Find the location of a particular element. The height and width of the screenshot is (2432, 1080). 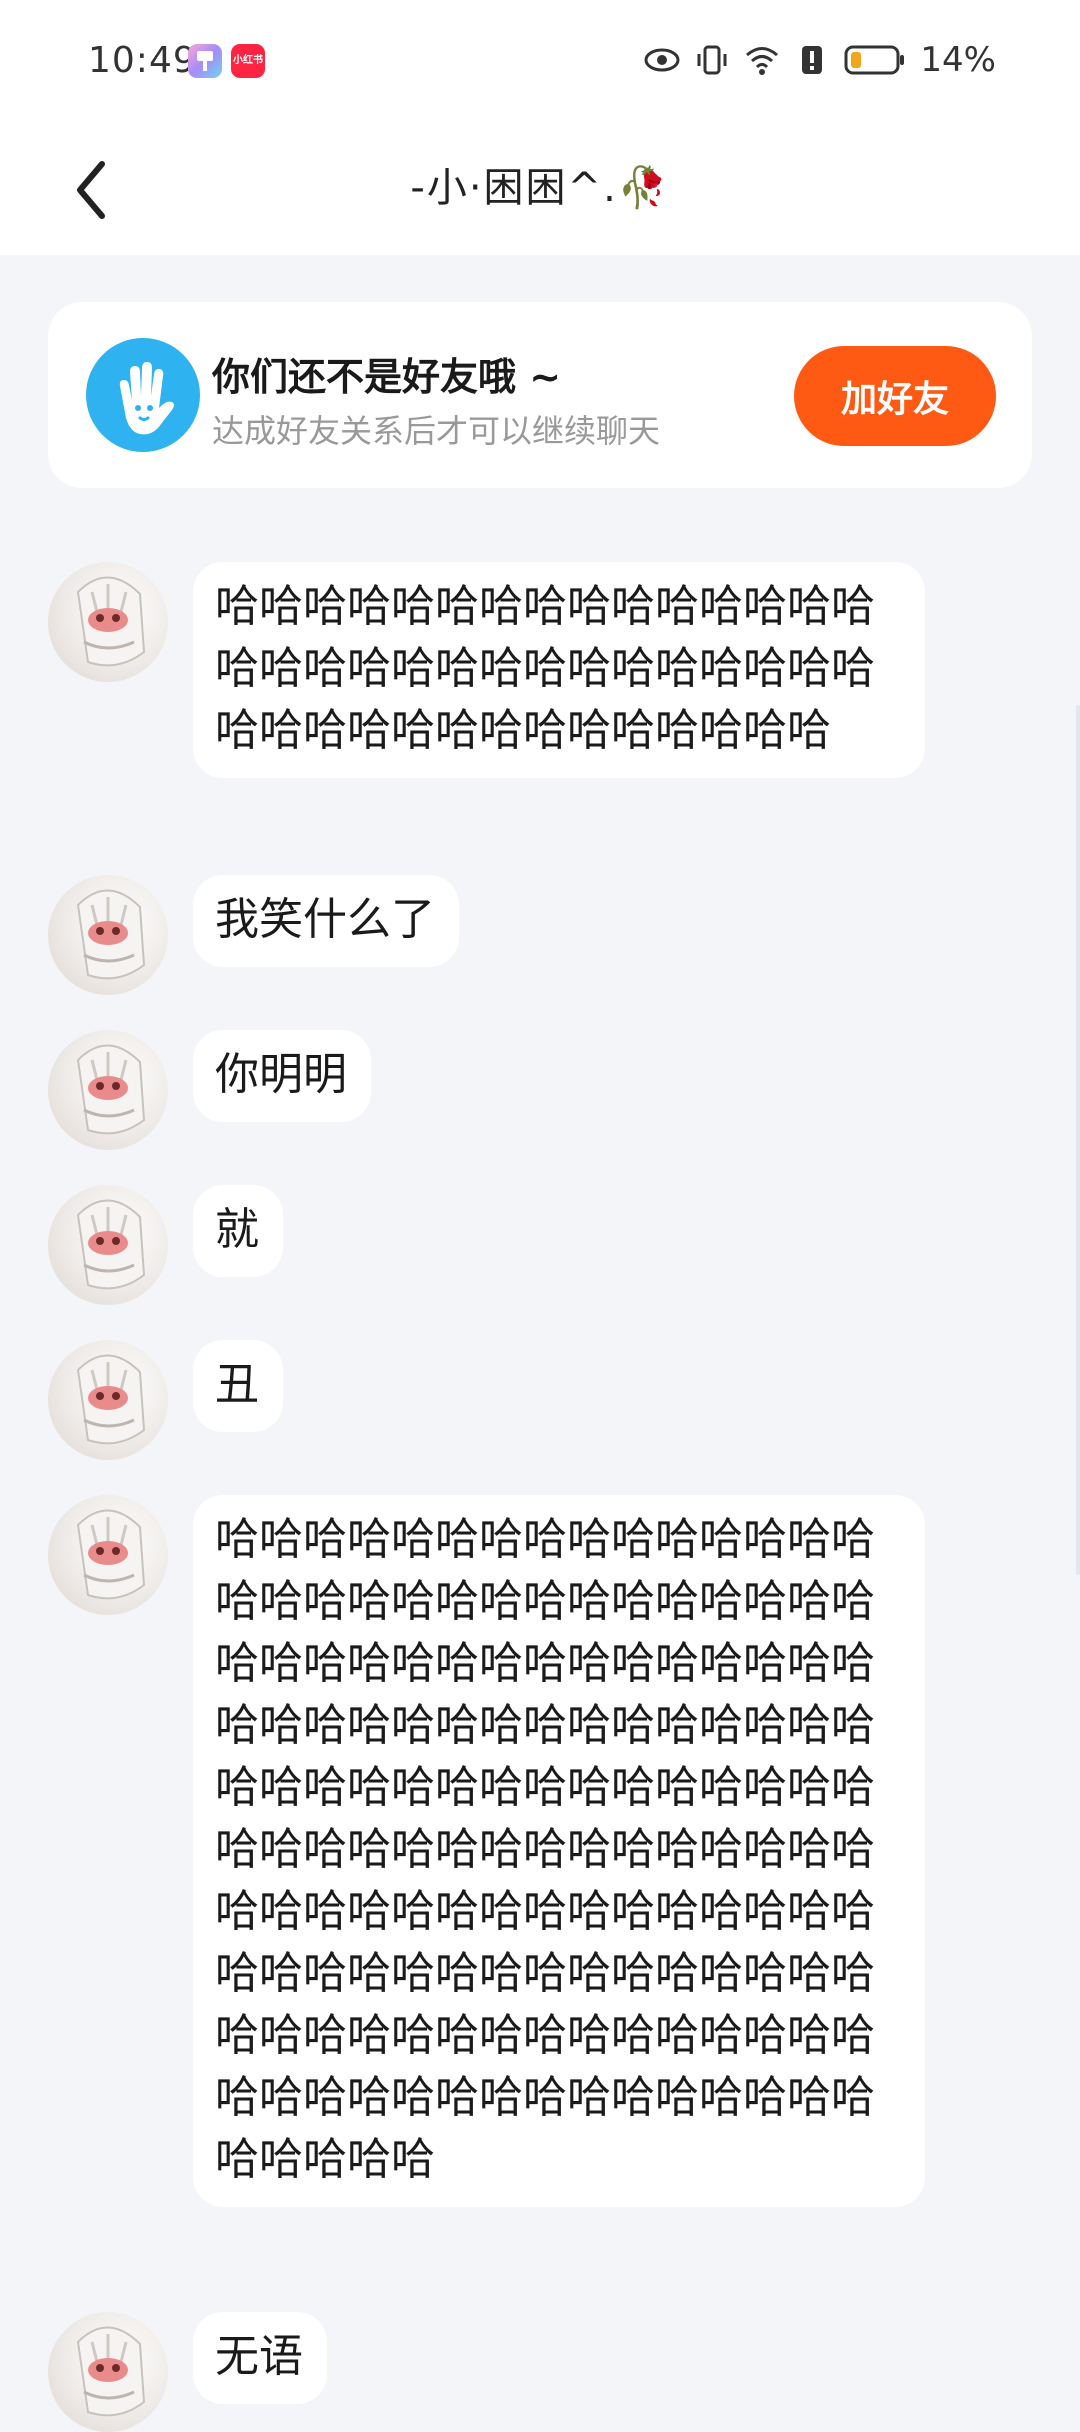

status-icons: 14% is located at coordinates (820, 60).